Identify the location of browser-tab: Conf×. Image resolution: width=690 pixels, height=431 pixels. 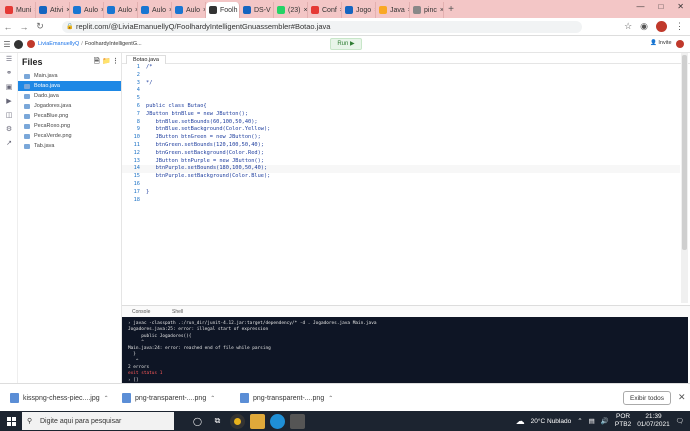
(325, 10).